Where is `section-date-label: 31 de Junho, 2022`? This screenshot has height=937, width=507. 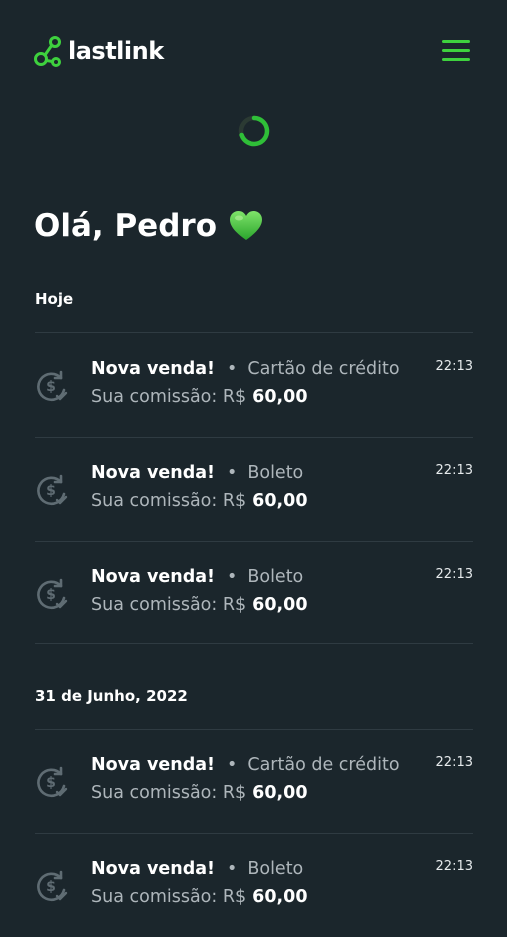 section-date-label: 31 de Junho, 2022 is located at coordinates (111, 696).